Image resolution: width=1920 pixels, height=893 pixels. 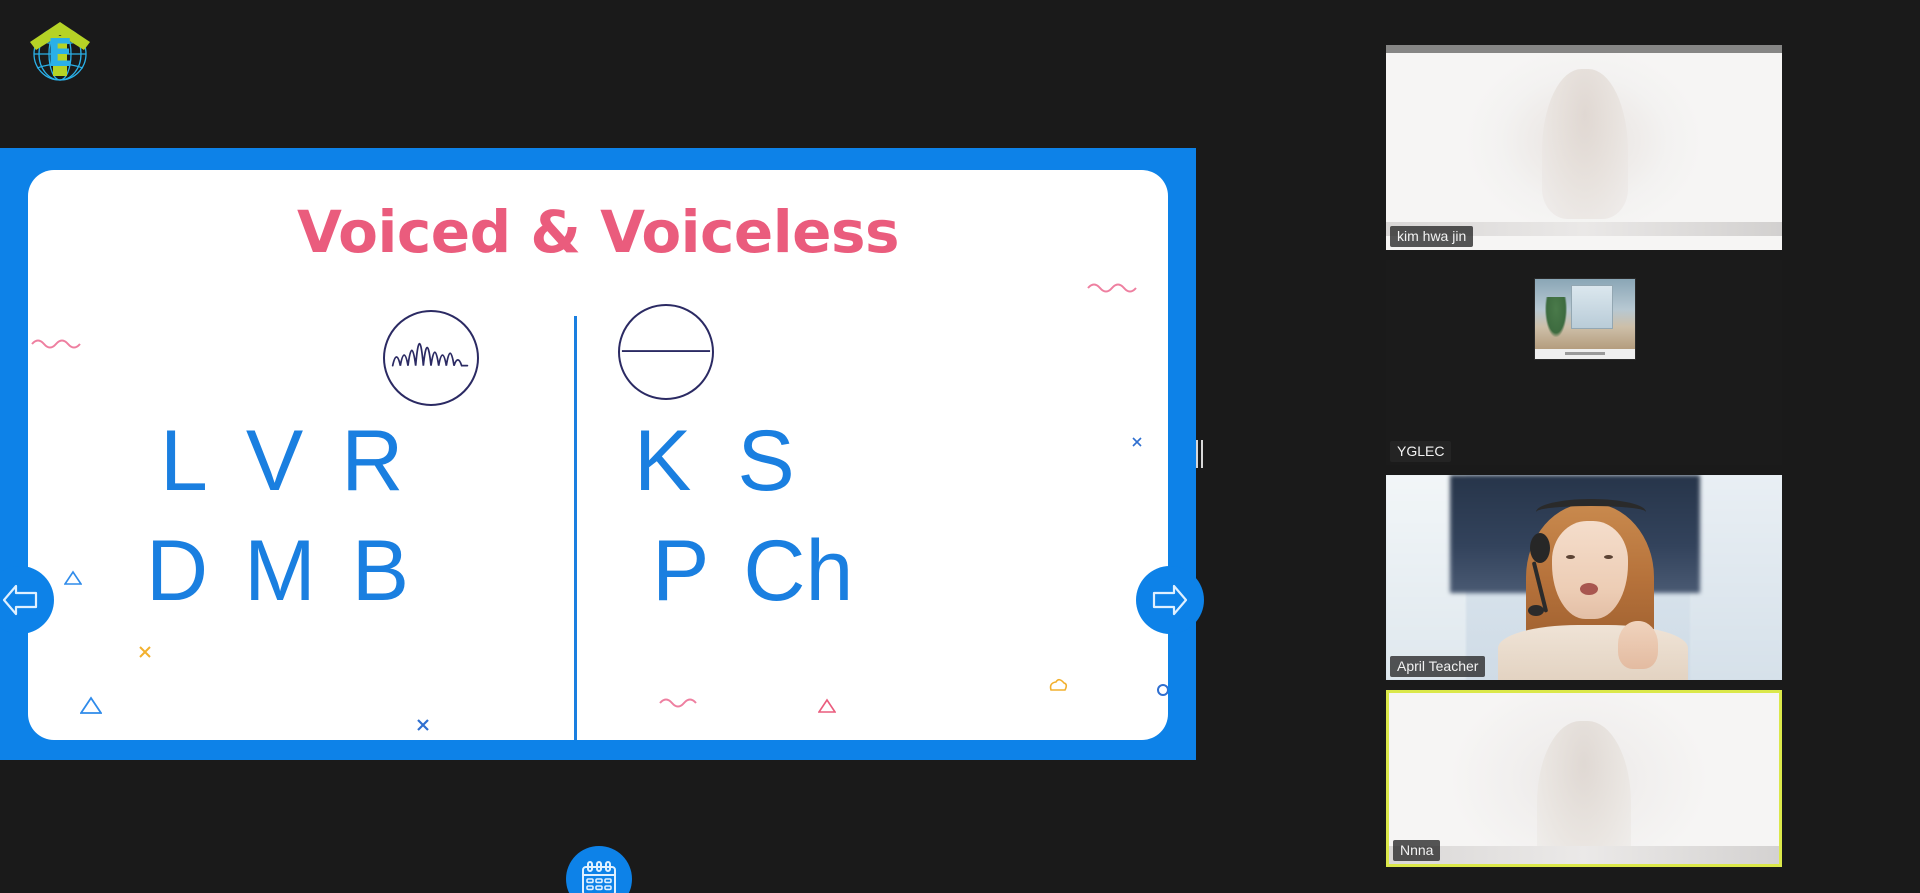 What do you see at coordinates (663, 461) in the screenshot?
I see `letter: K` at bounding box center [663, 461].